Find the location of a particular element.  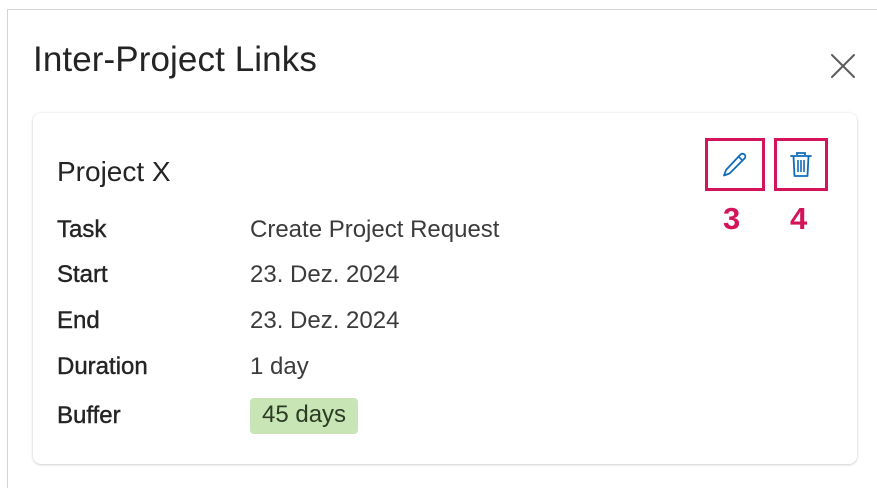

pencil-icon is located at coordinates (735, 164).